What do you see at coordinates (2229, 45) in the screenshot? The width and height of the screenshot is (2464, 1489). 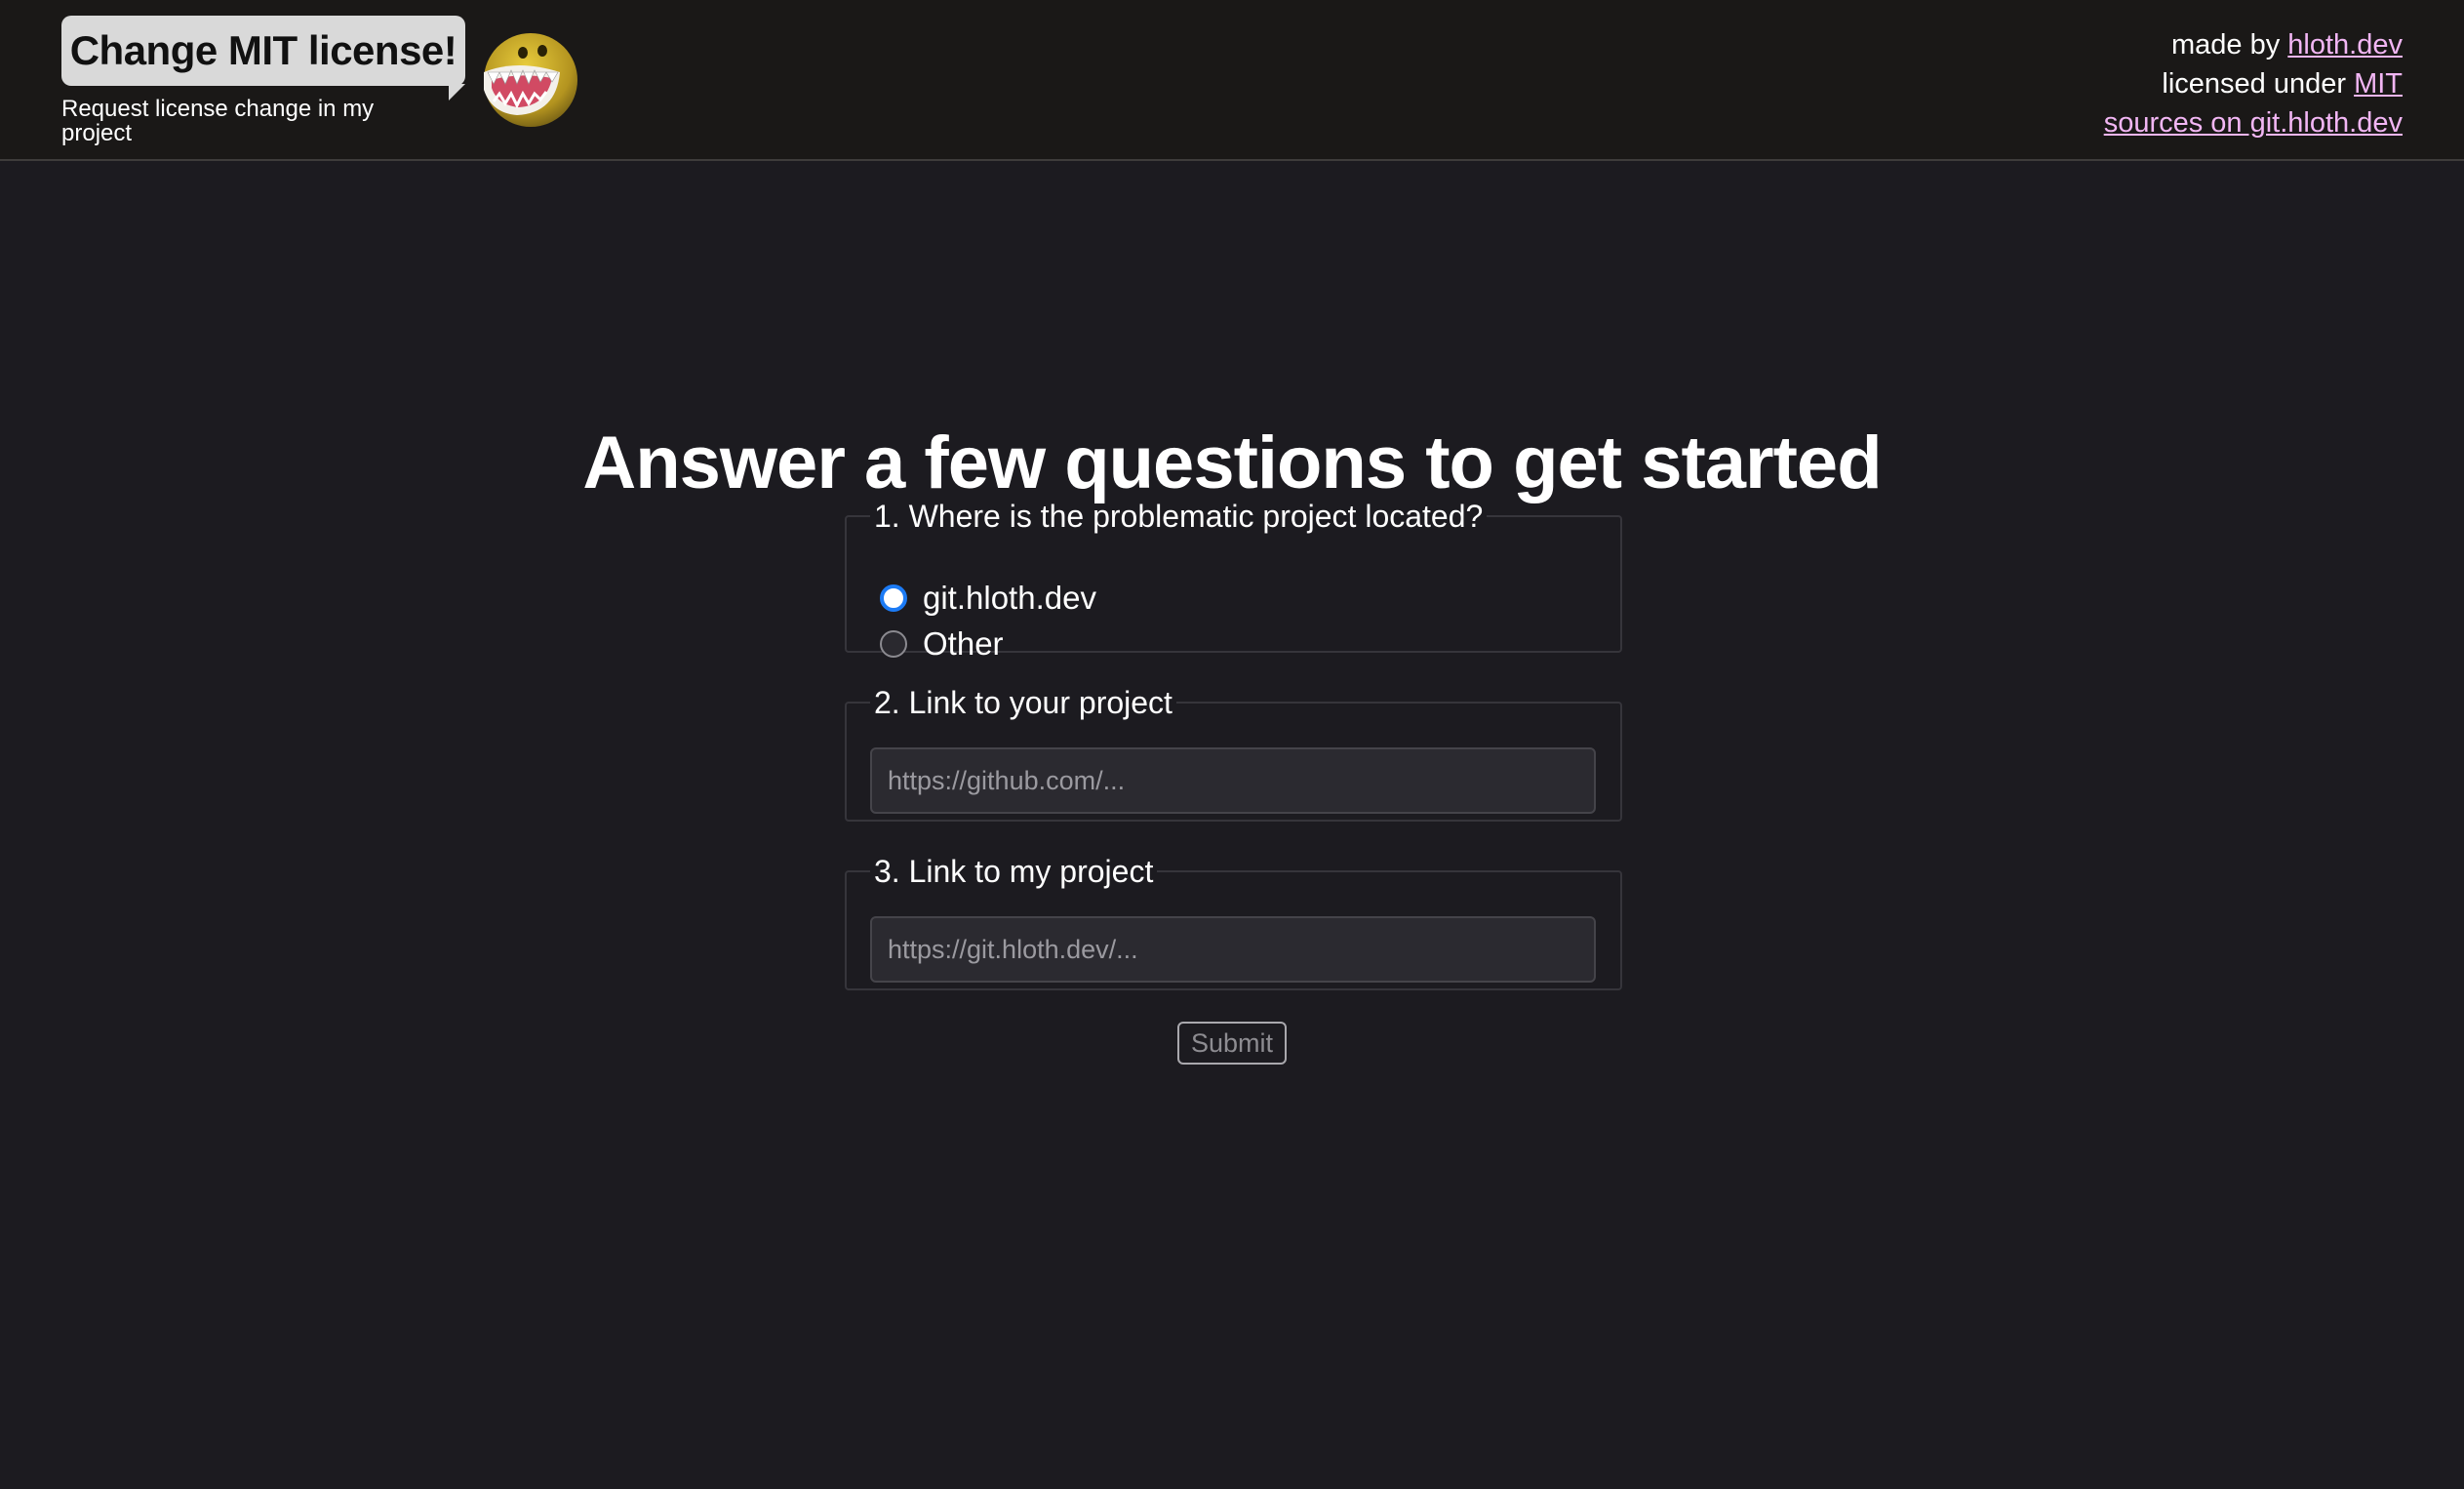 I see `made-by-prefix: made by` at bounding box center [2229, 45].